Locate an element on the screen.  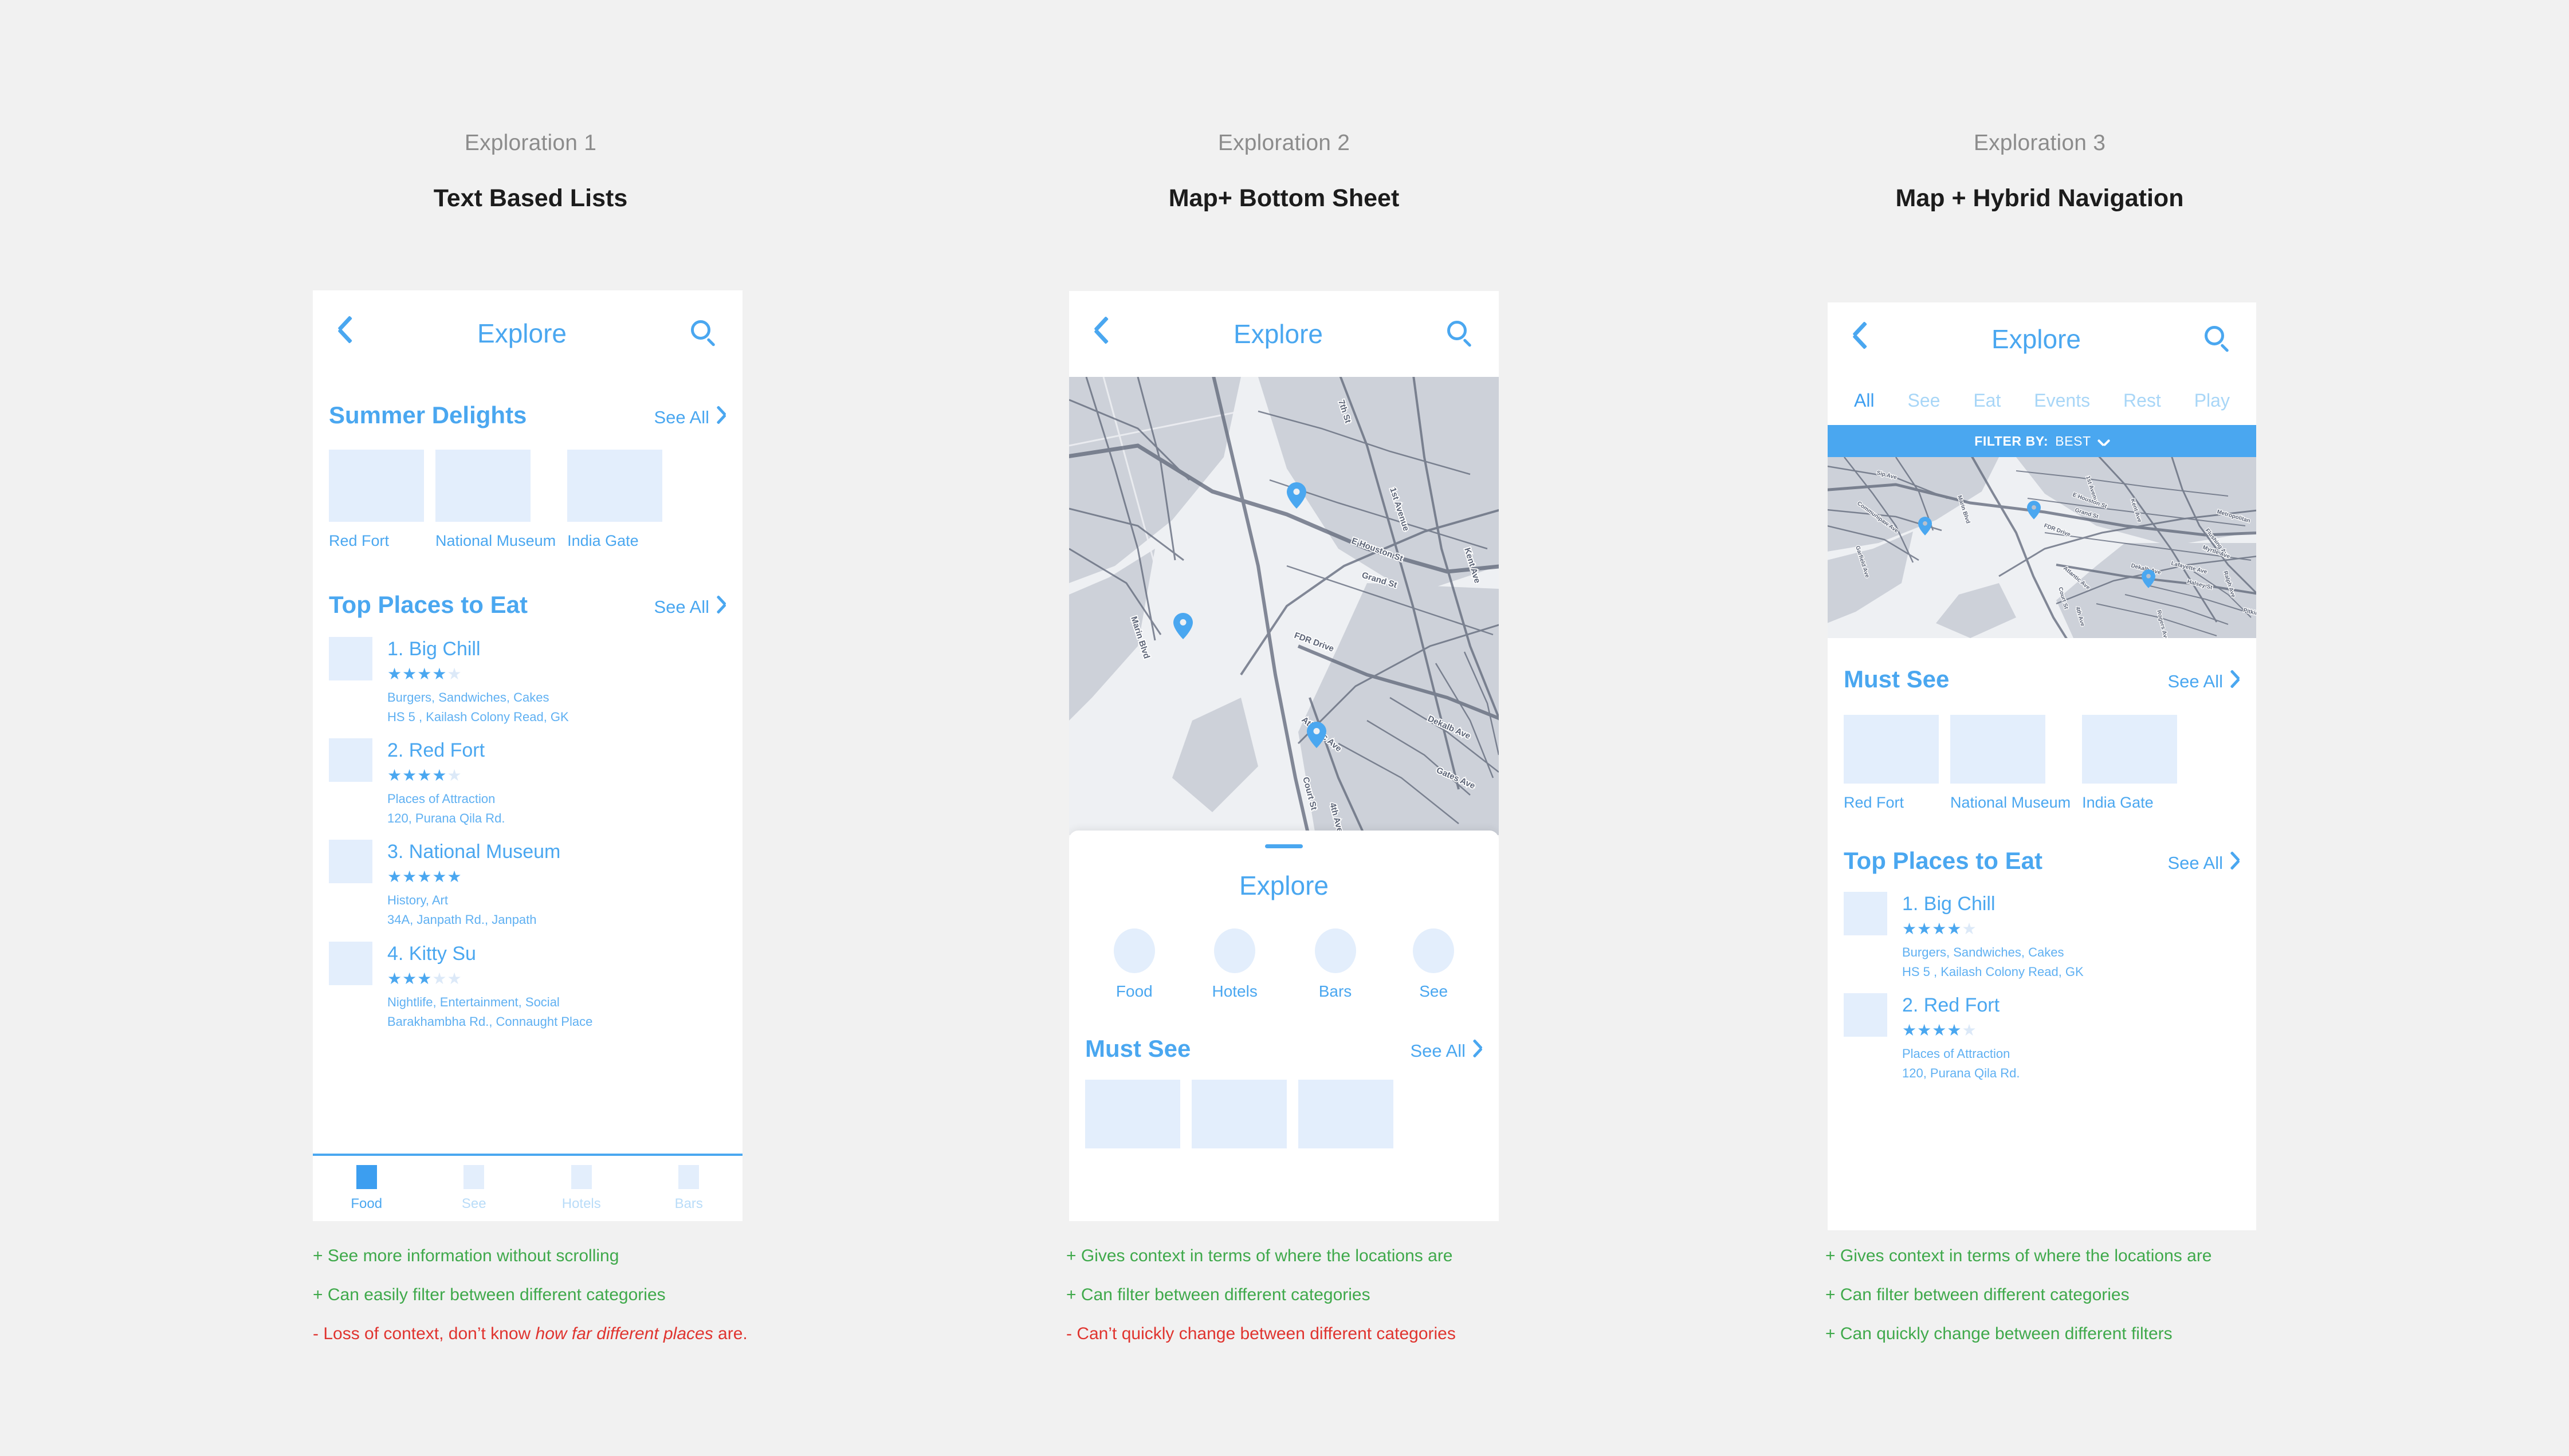
tab-bars: Bars is located at coordinates (689, 1188).